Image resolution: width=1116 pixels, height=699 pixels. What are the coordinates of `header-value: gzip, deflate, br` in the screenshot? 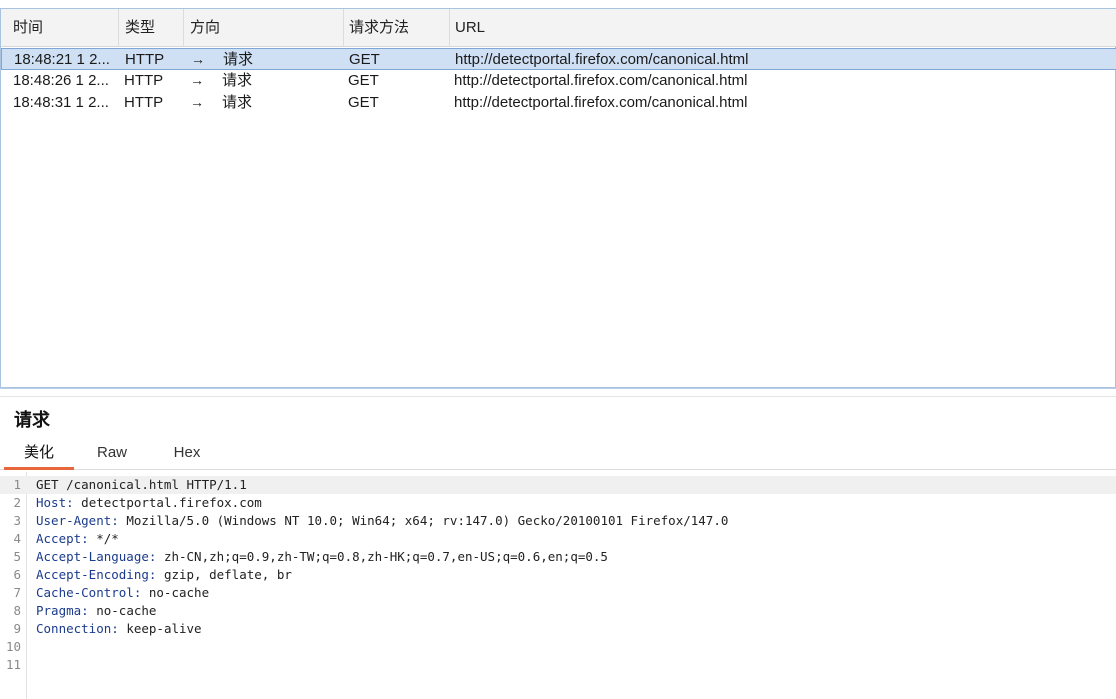 It's located at (224, 574).